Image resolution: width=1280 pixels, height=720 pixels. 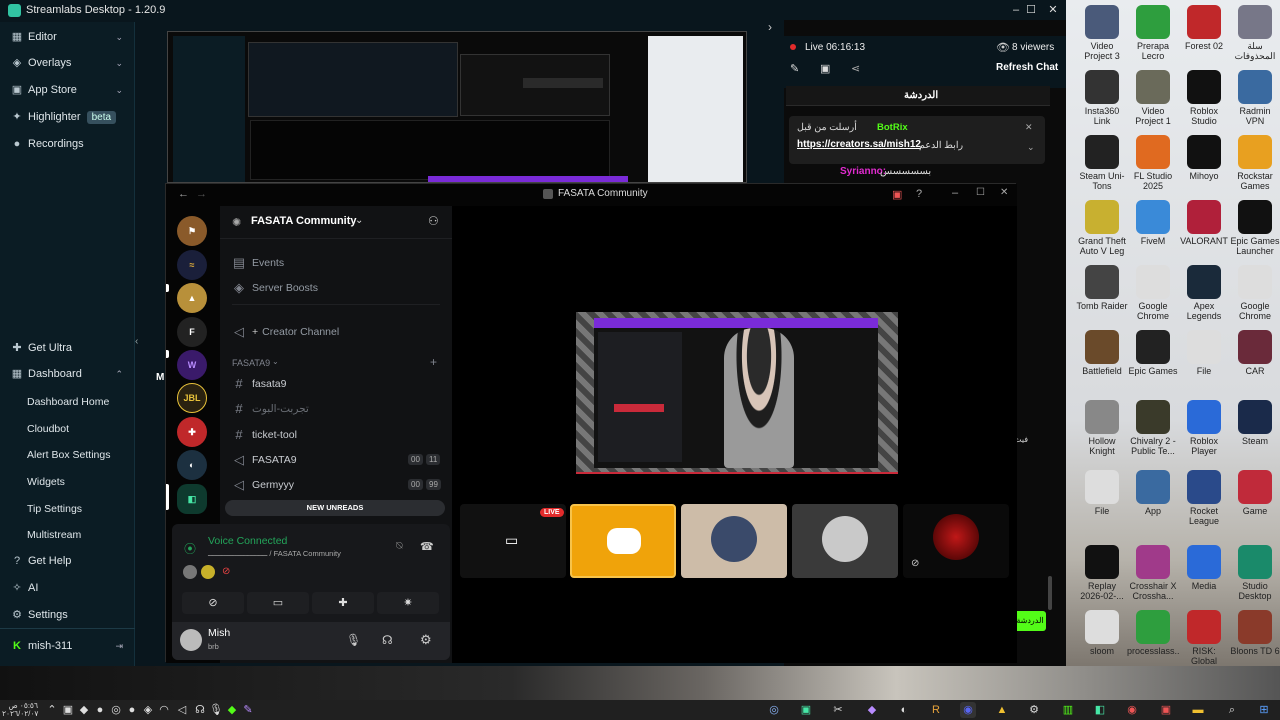 I want to click on steam-icon: ◎, so click(x=774, y=710).